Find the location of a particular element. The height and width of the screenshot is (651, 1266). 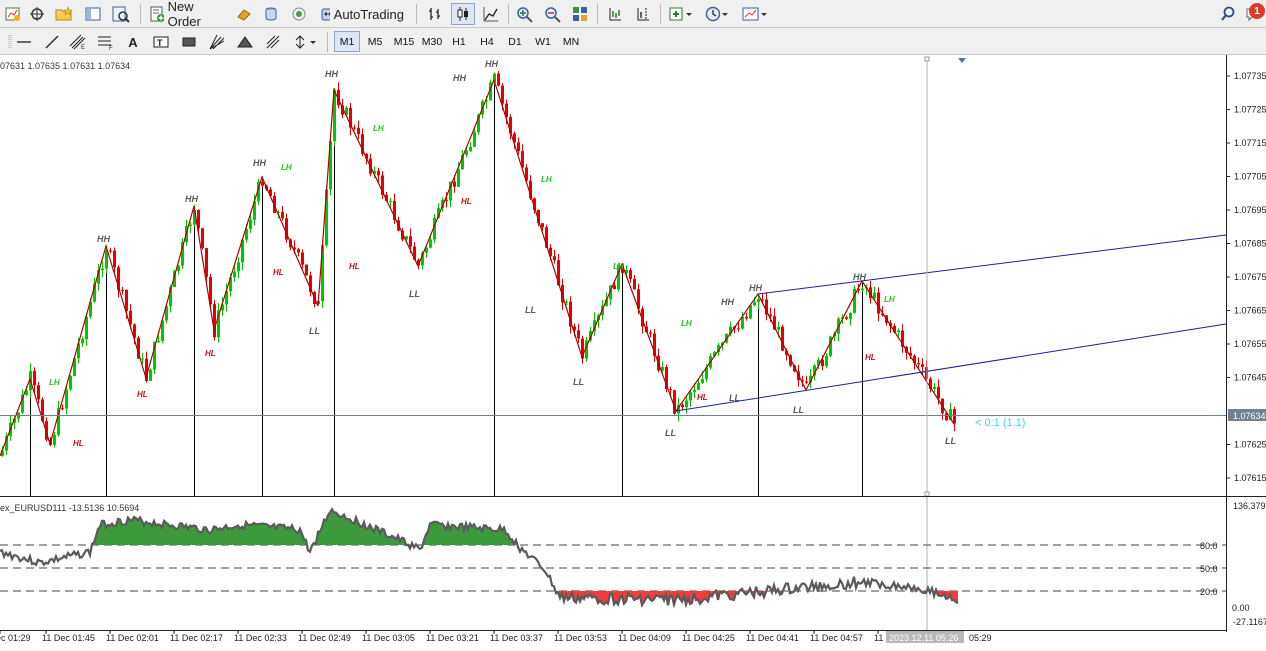

indicators-dropdown-icon is located at coordinates (681, 14).